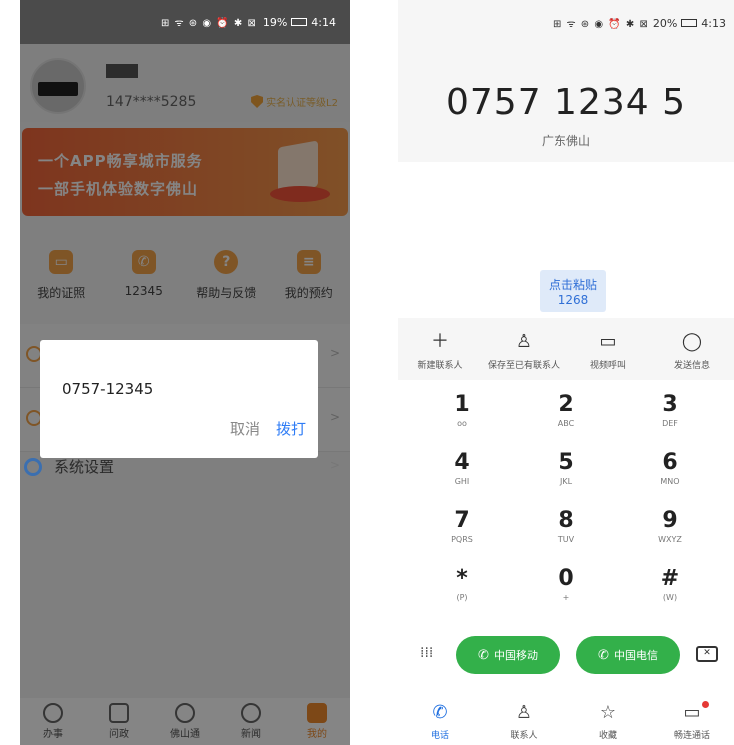 The width and height of the screenshot is (734, 745). What do you see at coordinates (692, 712) in the screenshot?
I see `chat-icon: ▭` at bounding box center [692, 712].